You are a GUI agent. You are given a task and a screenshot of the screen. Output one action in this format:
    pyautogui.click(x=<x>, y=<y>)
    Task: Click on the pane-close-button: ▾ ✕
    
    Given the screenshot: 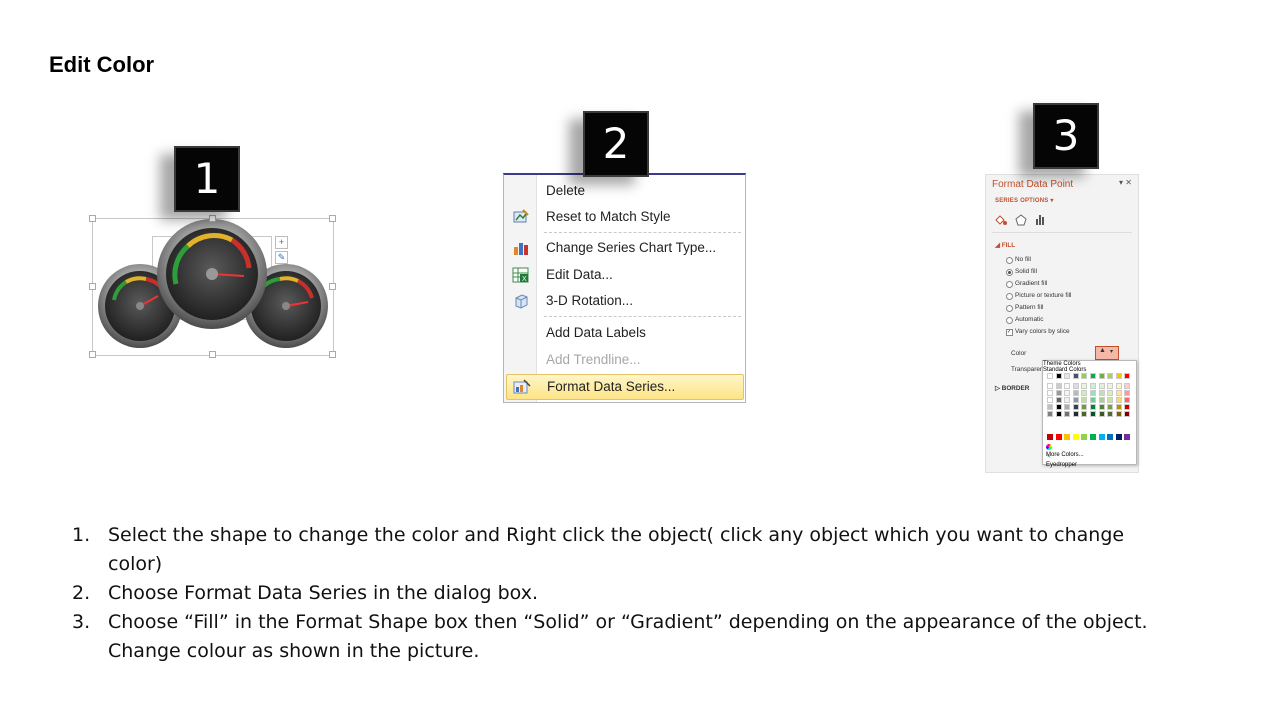 What is the action you would take?
    pyautogui.click(x=1125, y=182)
    